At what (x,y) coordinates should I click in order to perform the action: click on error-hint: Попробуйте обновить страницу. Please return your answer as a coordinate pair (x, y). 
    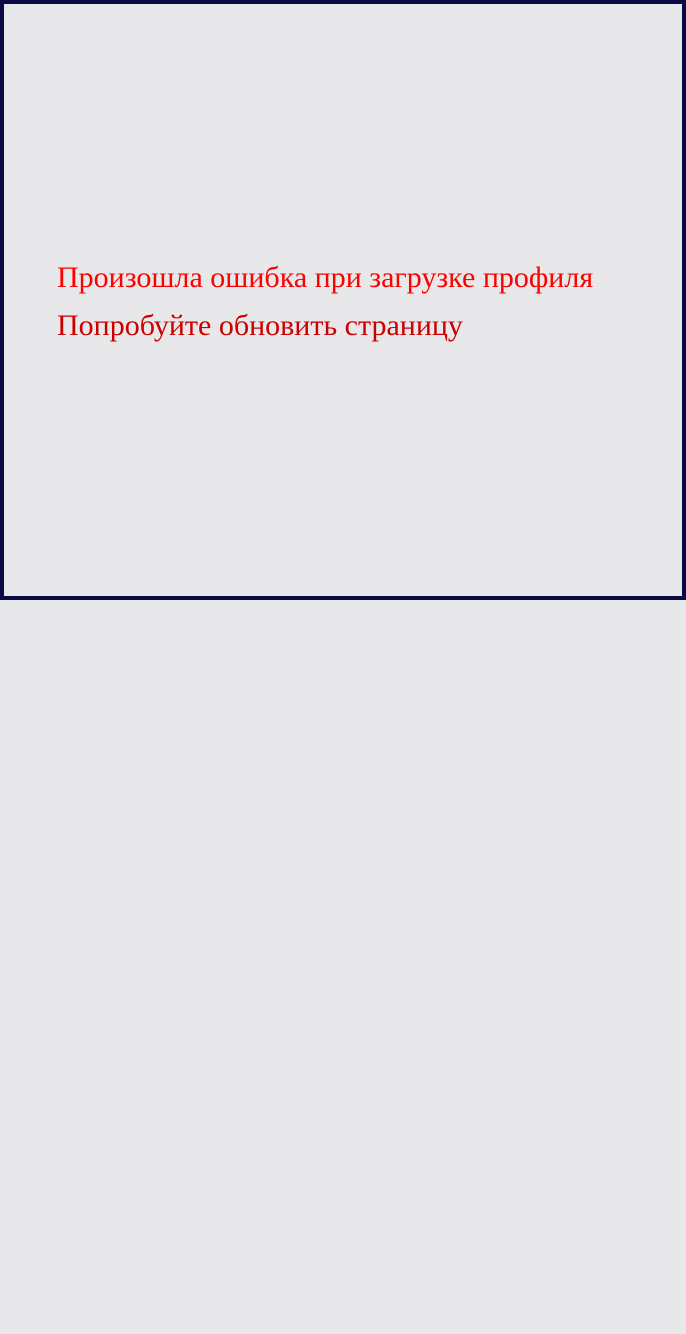
    Looking at the image, I should click on (260, 325).